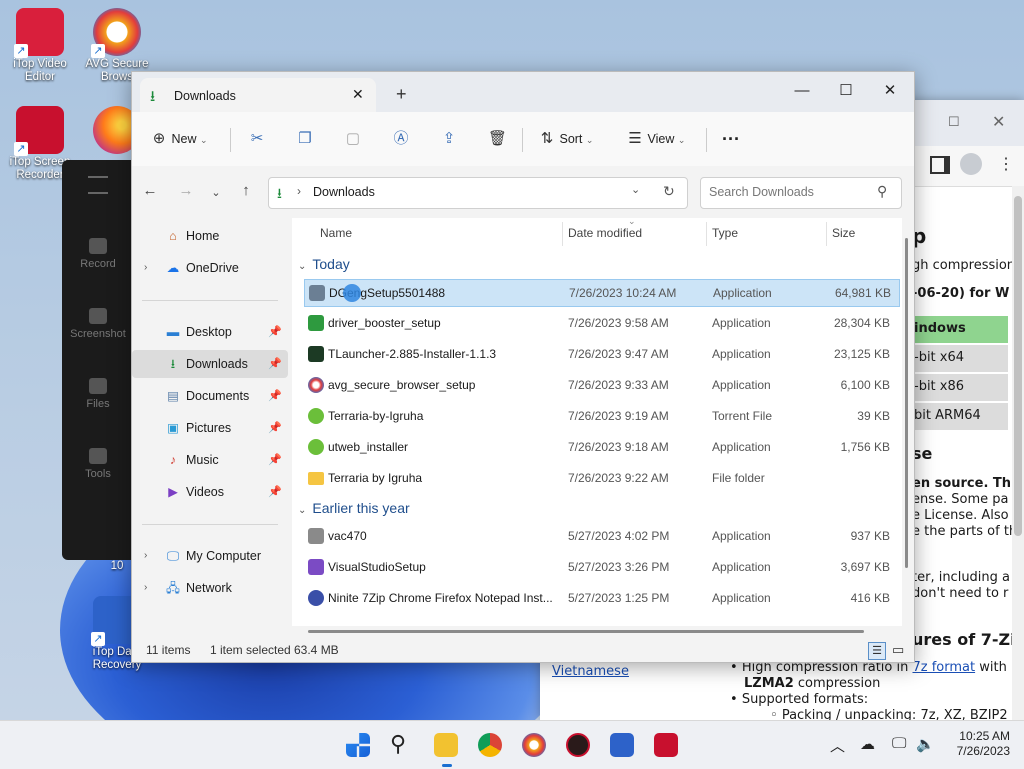 The width and height of the screenshot is (1024, 769). I want to click on column-header-size: Size, so click(843, 233).